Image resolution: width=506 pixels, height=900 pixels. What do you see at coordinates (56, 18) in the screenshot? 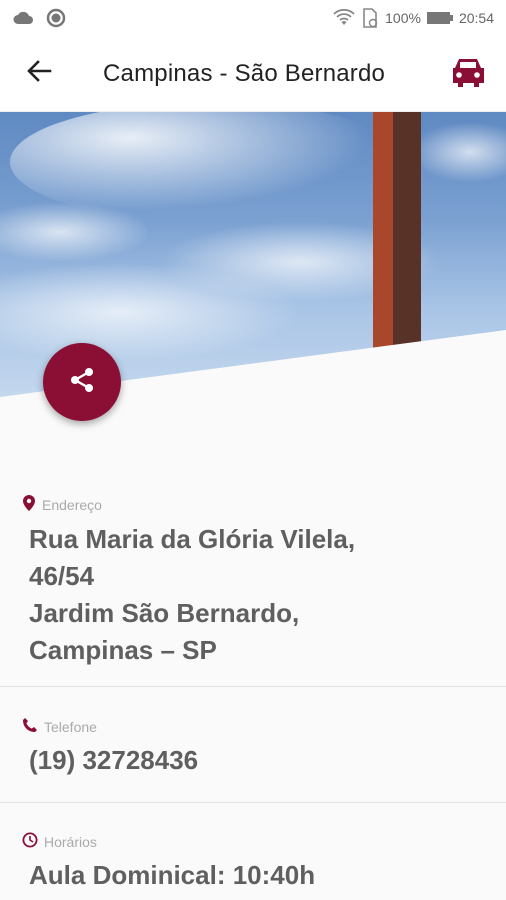
I see `record-icon` at bounding box center [56, 18].